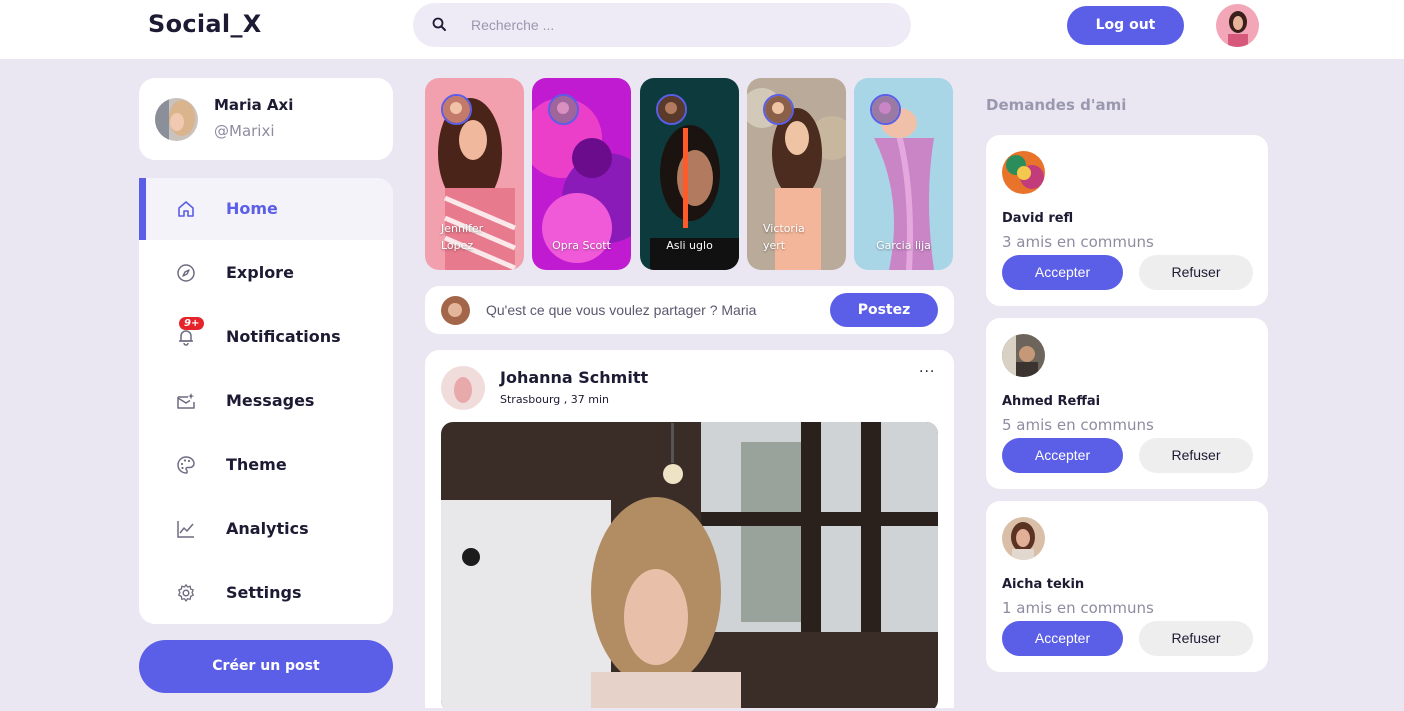 Image resolution: width=1404 pixels, height=711 pixels. Describe the element at coordinates (1078, 425) in the screenshot. I see `mutual-friends: 5 amis en communs` at that location.